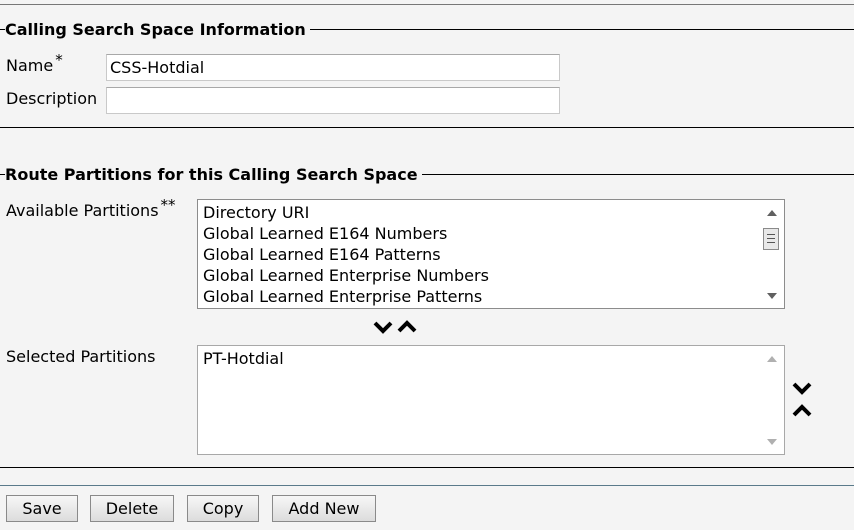  Describe the element at coordinates (427, 4) in the screenshot. I see `top-divider` at that location.